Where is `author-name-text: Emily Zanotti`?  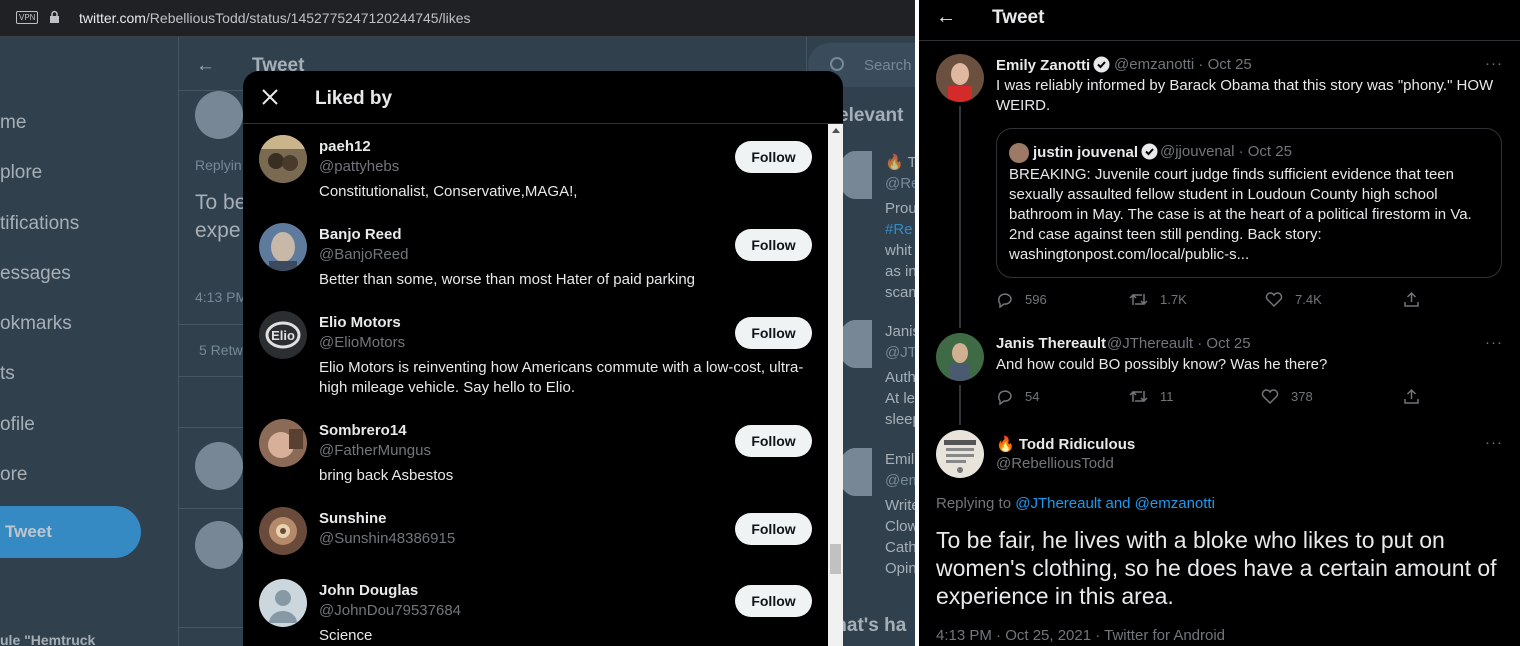
author-name-text: Emily Zanotti is located at coordinates (1043, 65).